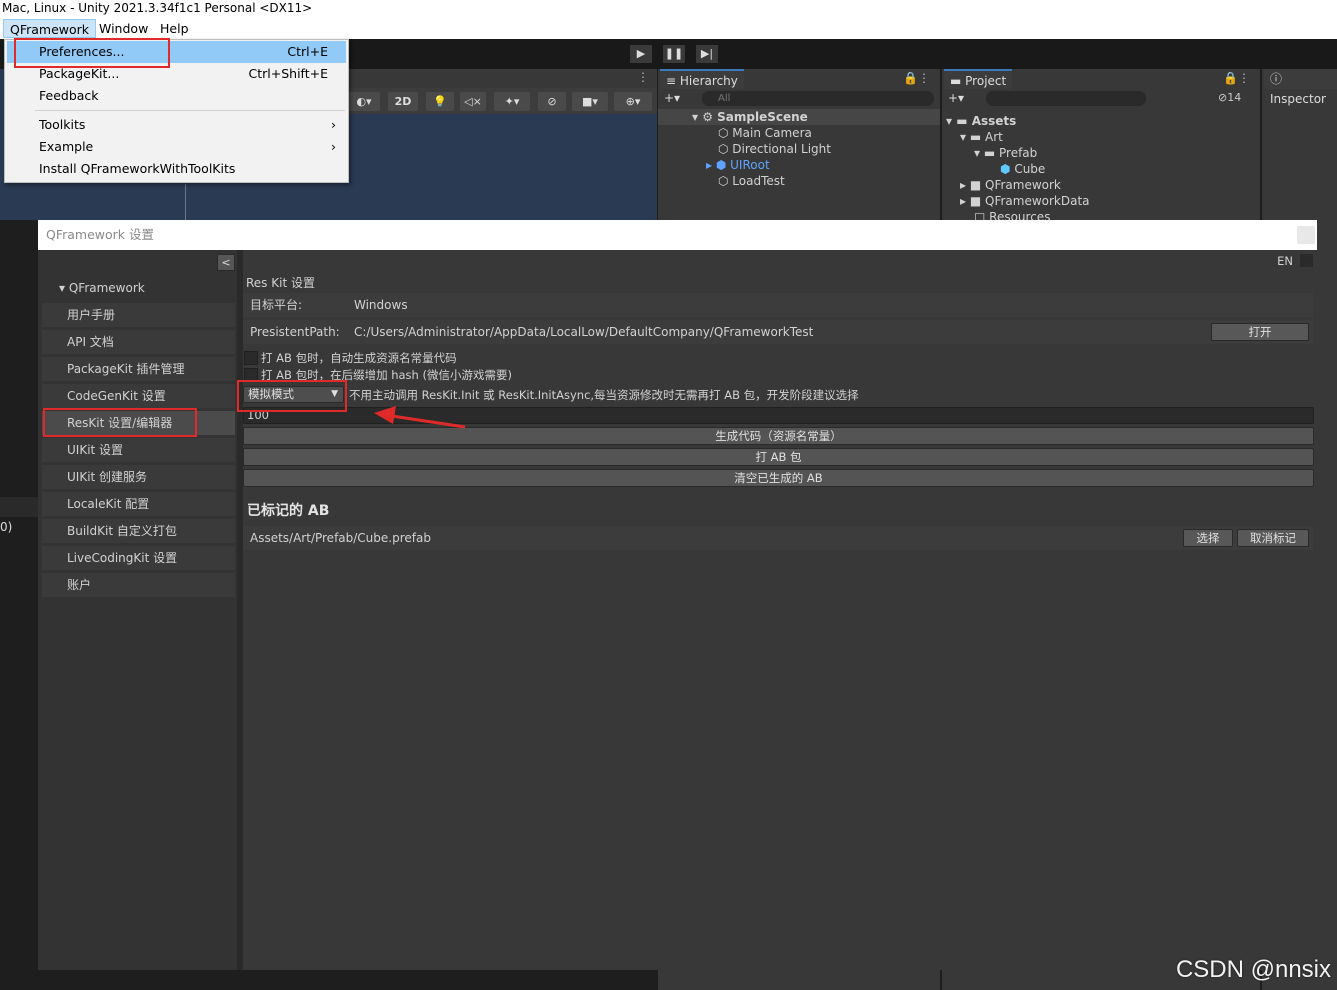 The width and height of the screenshot is (1337, 990). I want to click on sidebar-item-uikit-create: UIKit 创建服务, so click(138, 477).